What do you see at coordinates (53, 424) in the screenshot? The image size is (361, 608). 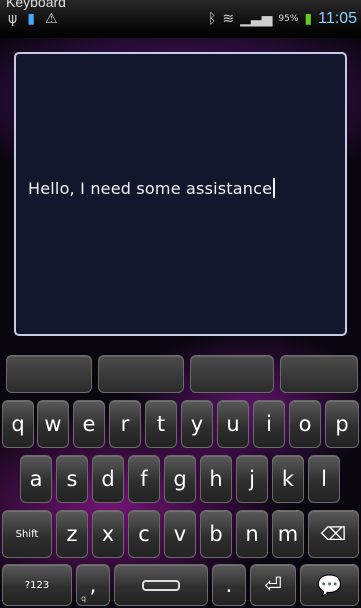 I see `key-w: w` at bounding box center [53, 424].